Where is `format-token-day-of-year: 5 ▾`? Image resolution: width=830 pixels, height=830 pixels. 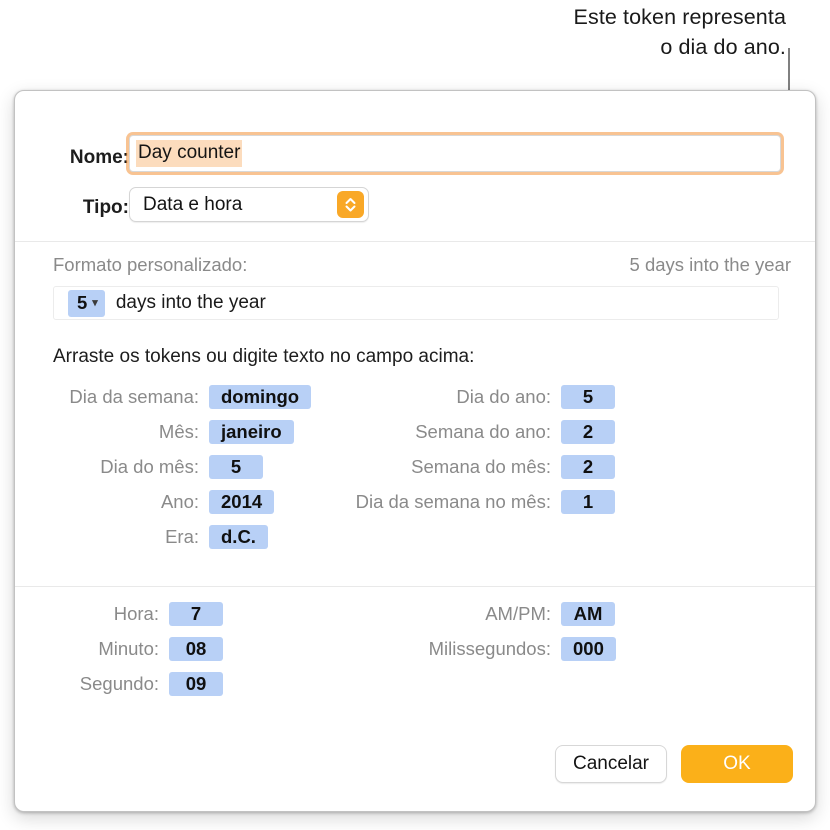 format-token-day-of-year: 5 ▾ is located at coordinates (86, 303).